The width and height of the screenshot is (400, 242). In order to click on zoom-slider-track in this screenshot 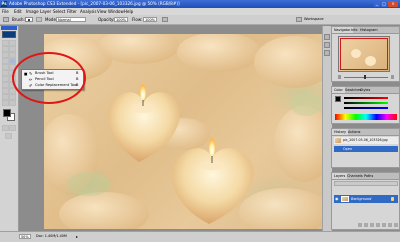, I will do `click(366, 77)`.